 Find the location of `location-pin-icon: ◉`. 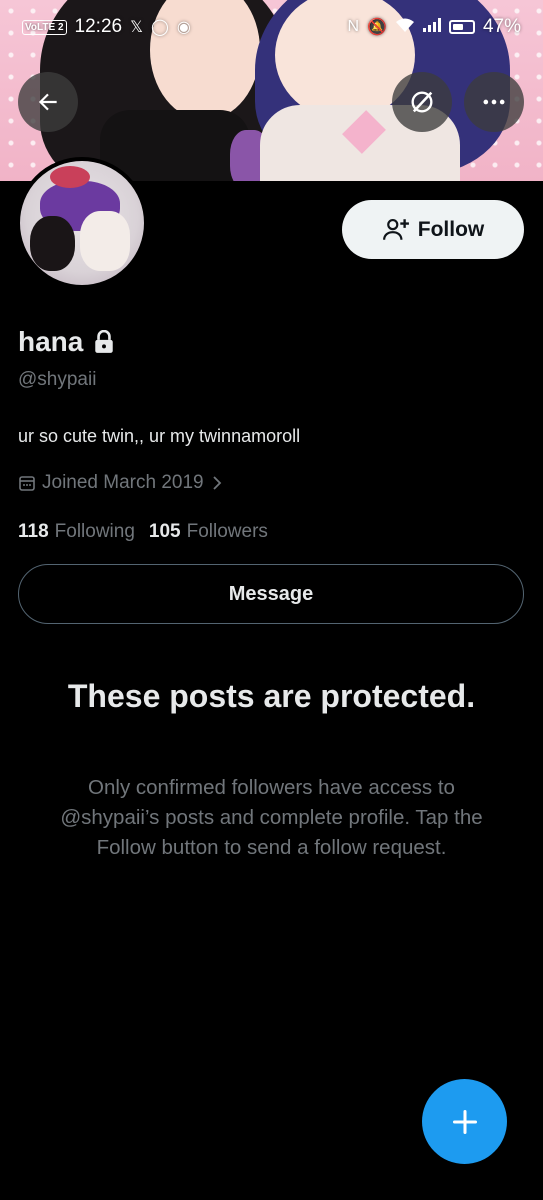

location-pin-icon: ◉ is located at coordinates (183, 27).